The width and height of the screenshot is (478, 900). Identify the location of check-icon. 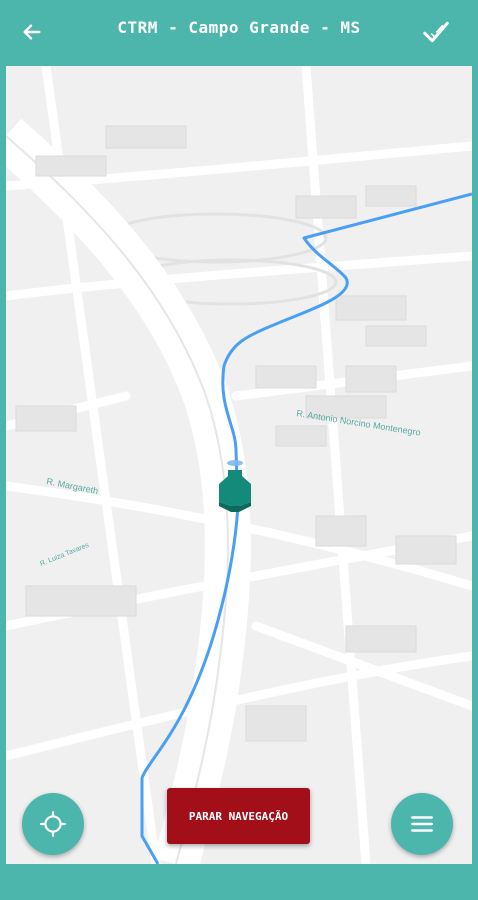
(436, 32).